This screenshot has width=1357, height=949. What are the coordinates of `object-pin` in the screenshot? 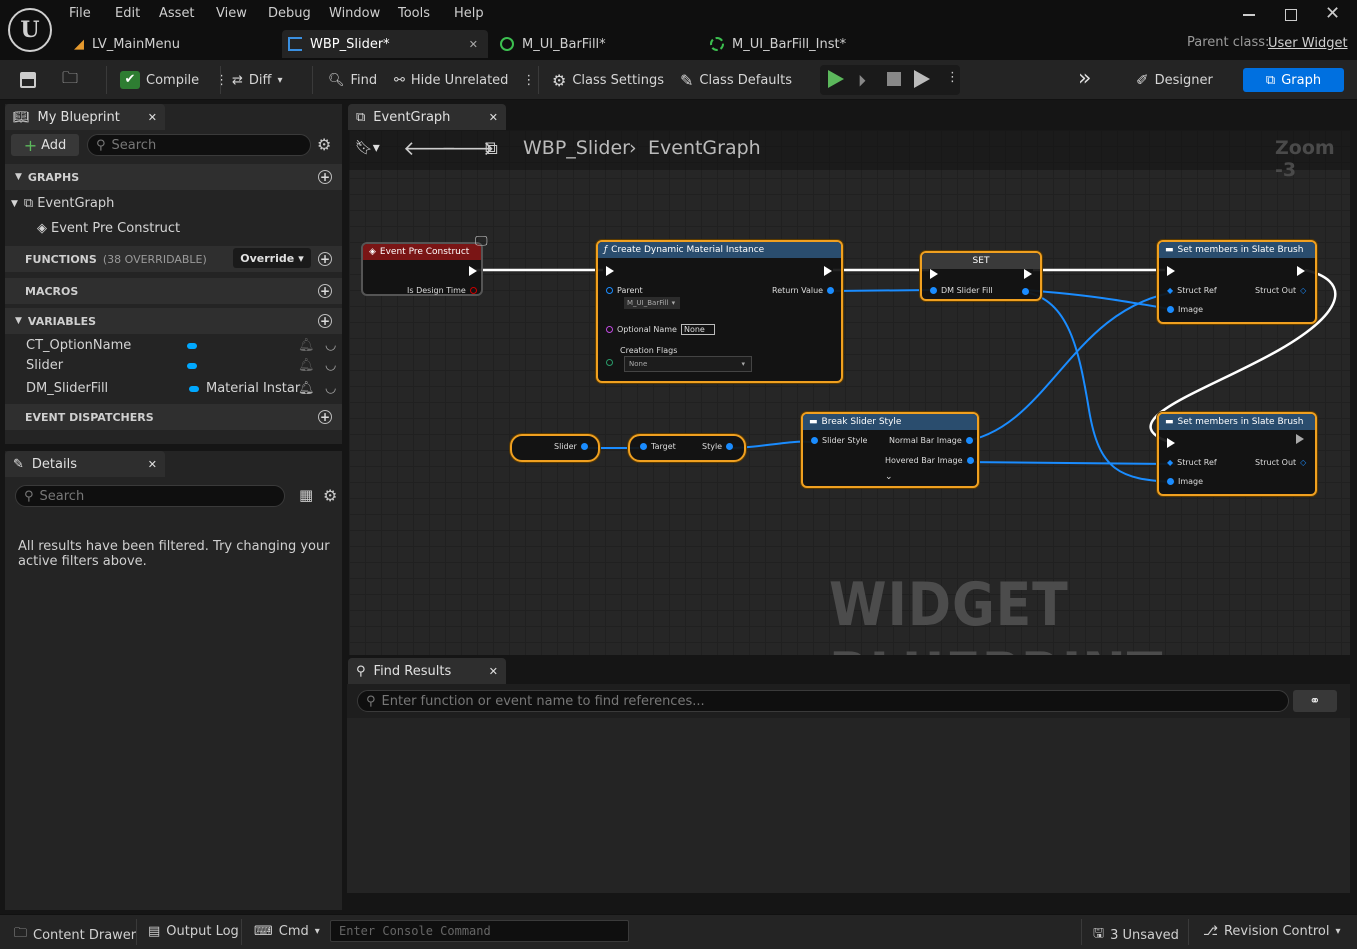 It's located at (933, 290).